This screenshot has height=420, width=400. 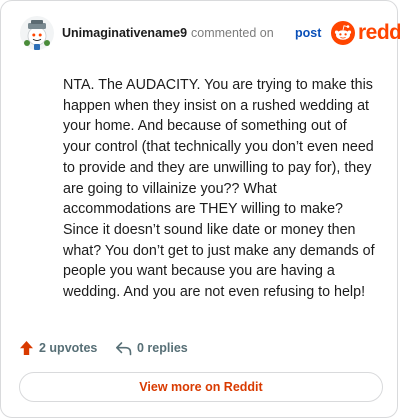 I want to click on upvotes-count: 2 upvotes, so click(x=68, y=348).